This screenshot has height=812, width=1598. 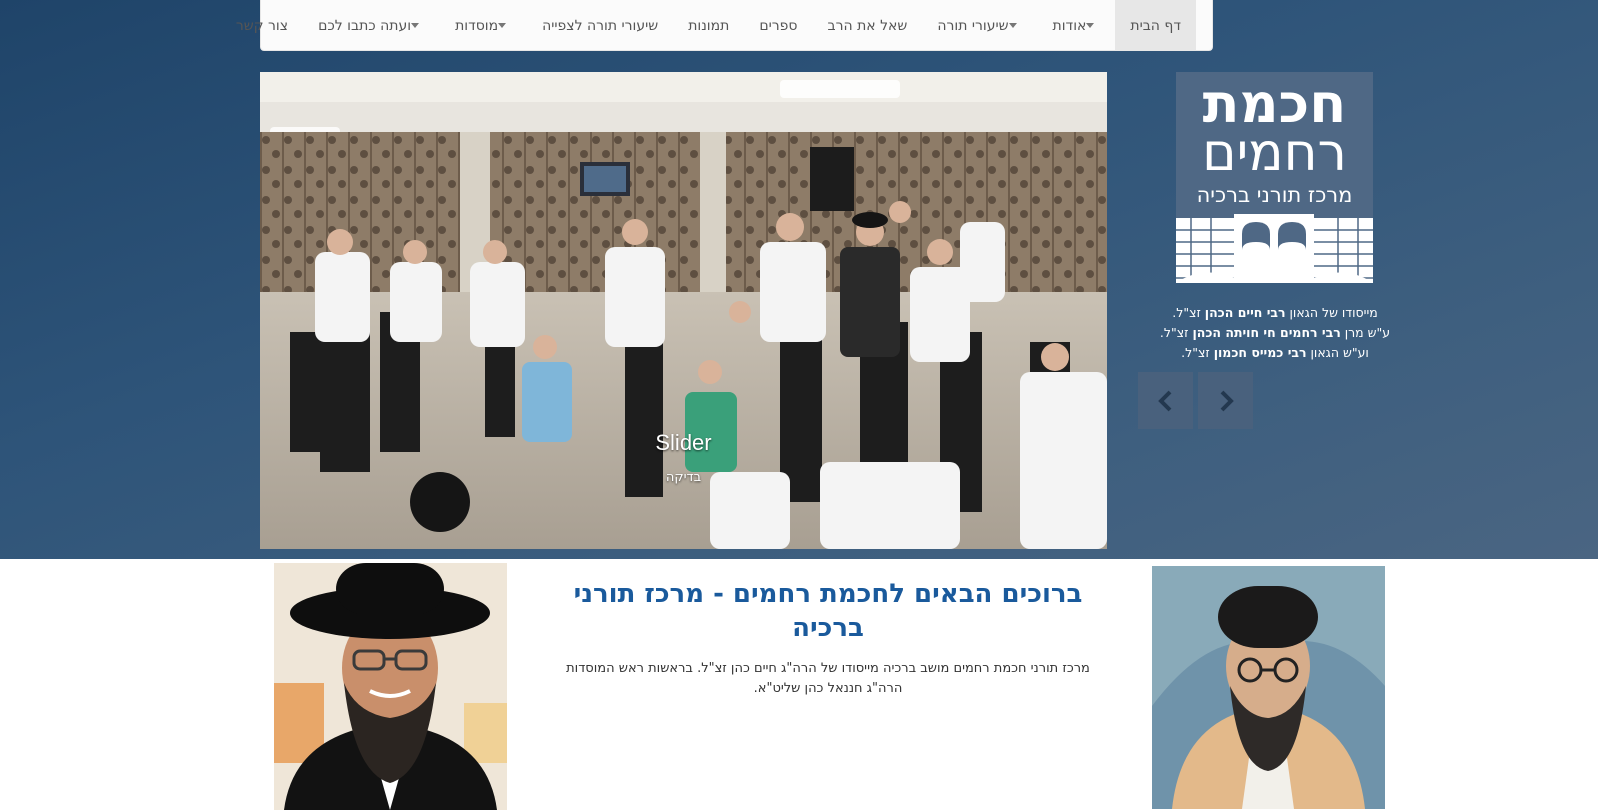 I want to click on nav-item-label: שאל את הרב, so click(x=867, y=25).